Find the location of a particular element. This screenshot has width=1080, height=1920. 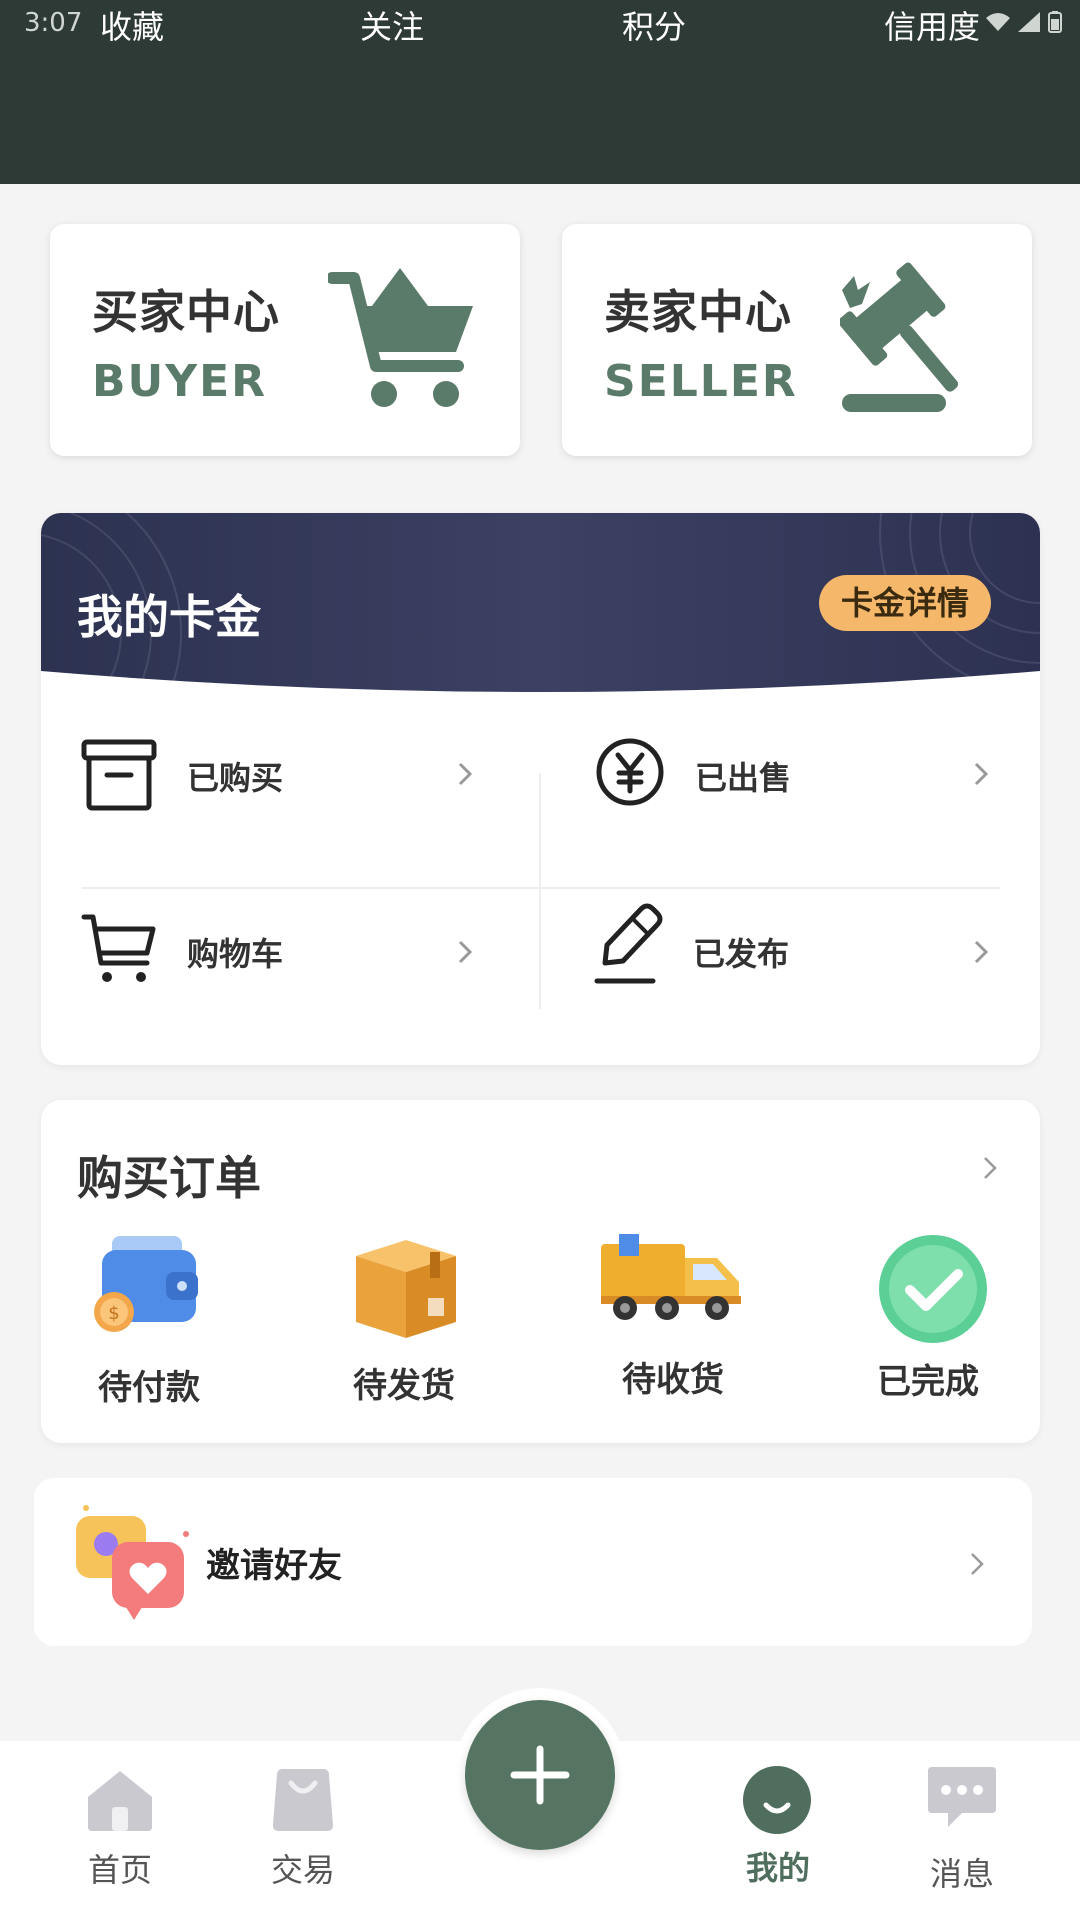

delivery-truck-icon is located at coordinates (671, 1277).